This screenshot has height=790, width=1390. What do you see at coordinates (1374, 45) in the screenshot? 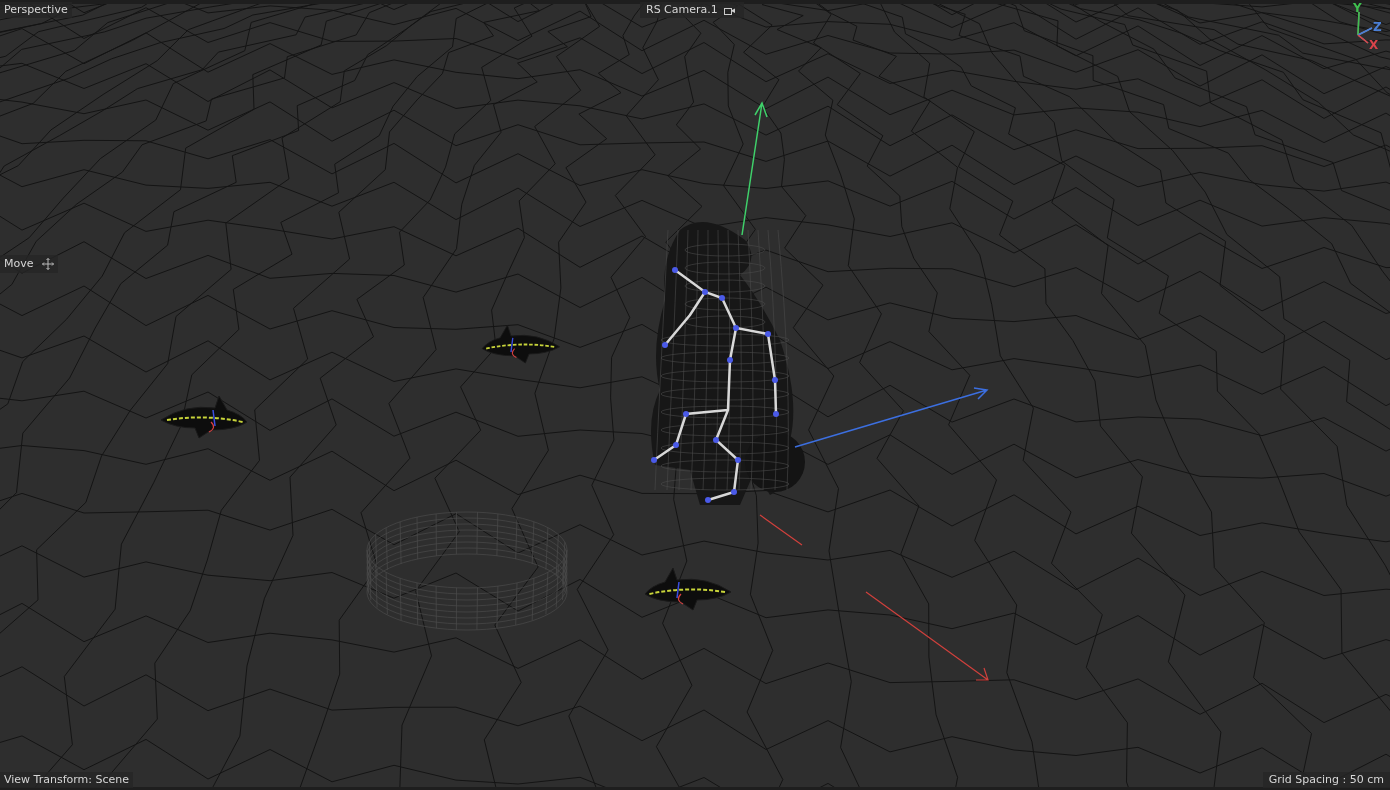
I see `axis-label: X` at bounding box center [1374, 45].